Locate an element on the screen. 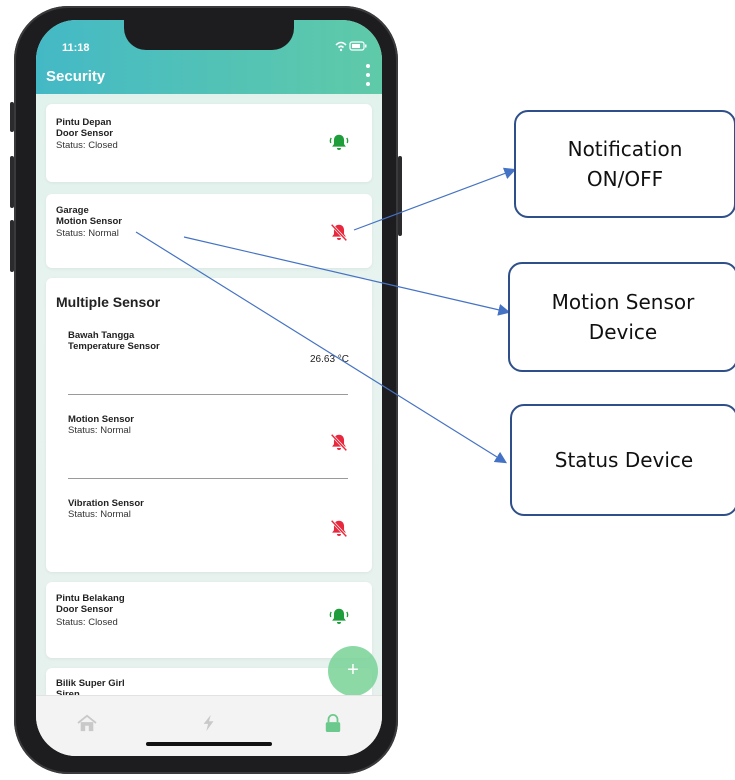  callout-text-line1: Status Device is located at coordinates (624, 460).